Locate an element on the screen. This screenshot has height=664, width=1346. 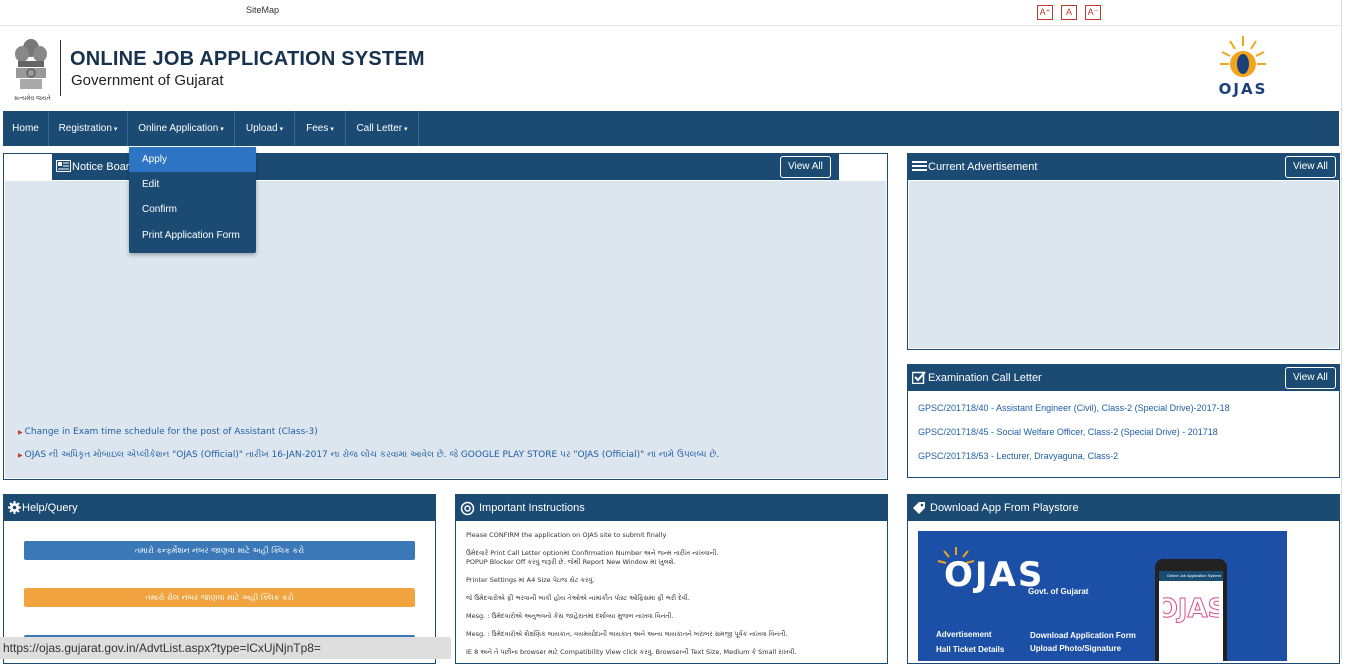
advertisement-body is located at coordinates (1123, 264).